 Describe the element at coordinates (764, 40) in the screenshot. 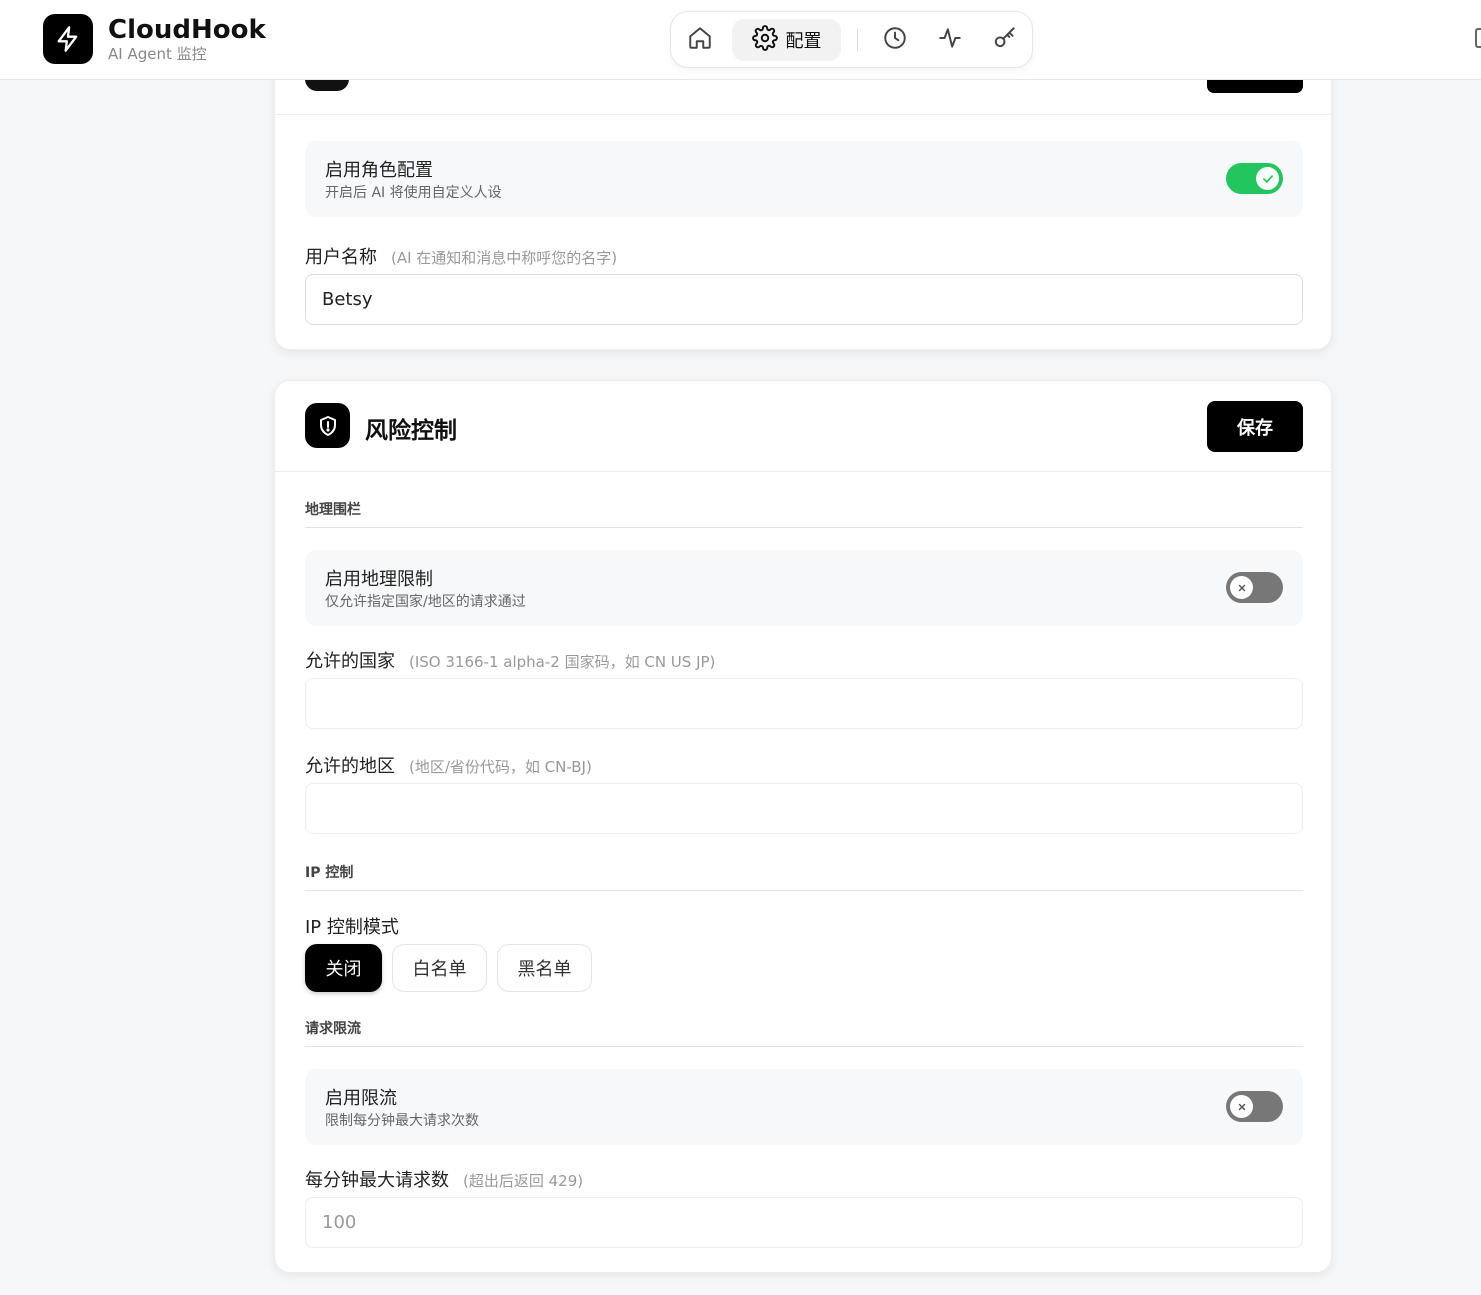

I see `gear-icon` at that location.